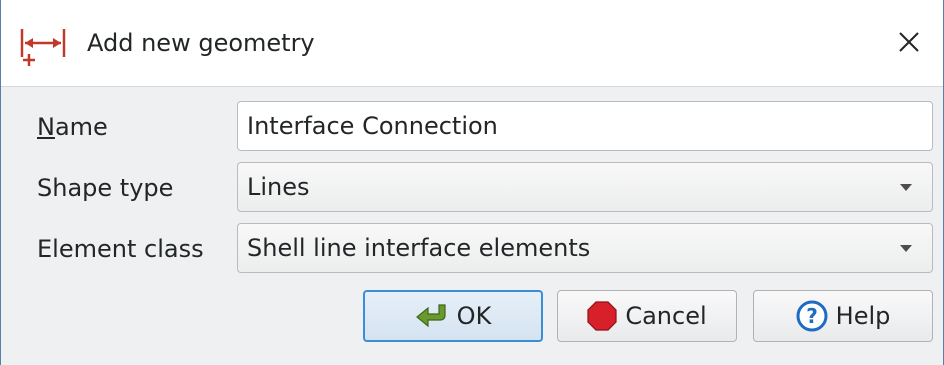  I want to click on red-stop-icon, so click(602, 316).